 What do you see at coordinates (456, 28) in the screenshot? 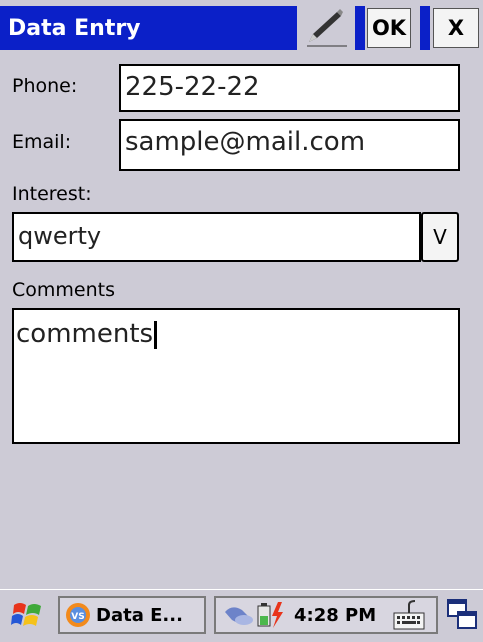
I see `close-button: X` at bounding box center [456, 28].